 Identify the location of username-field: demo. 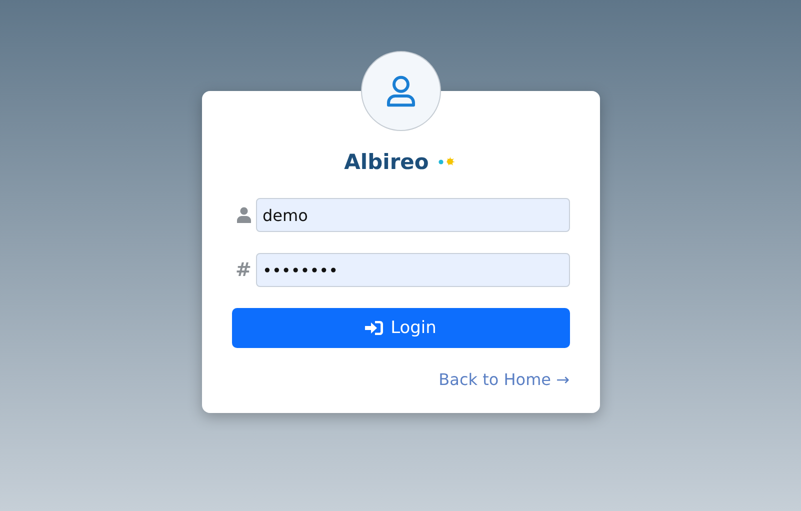
(413, 215).